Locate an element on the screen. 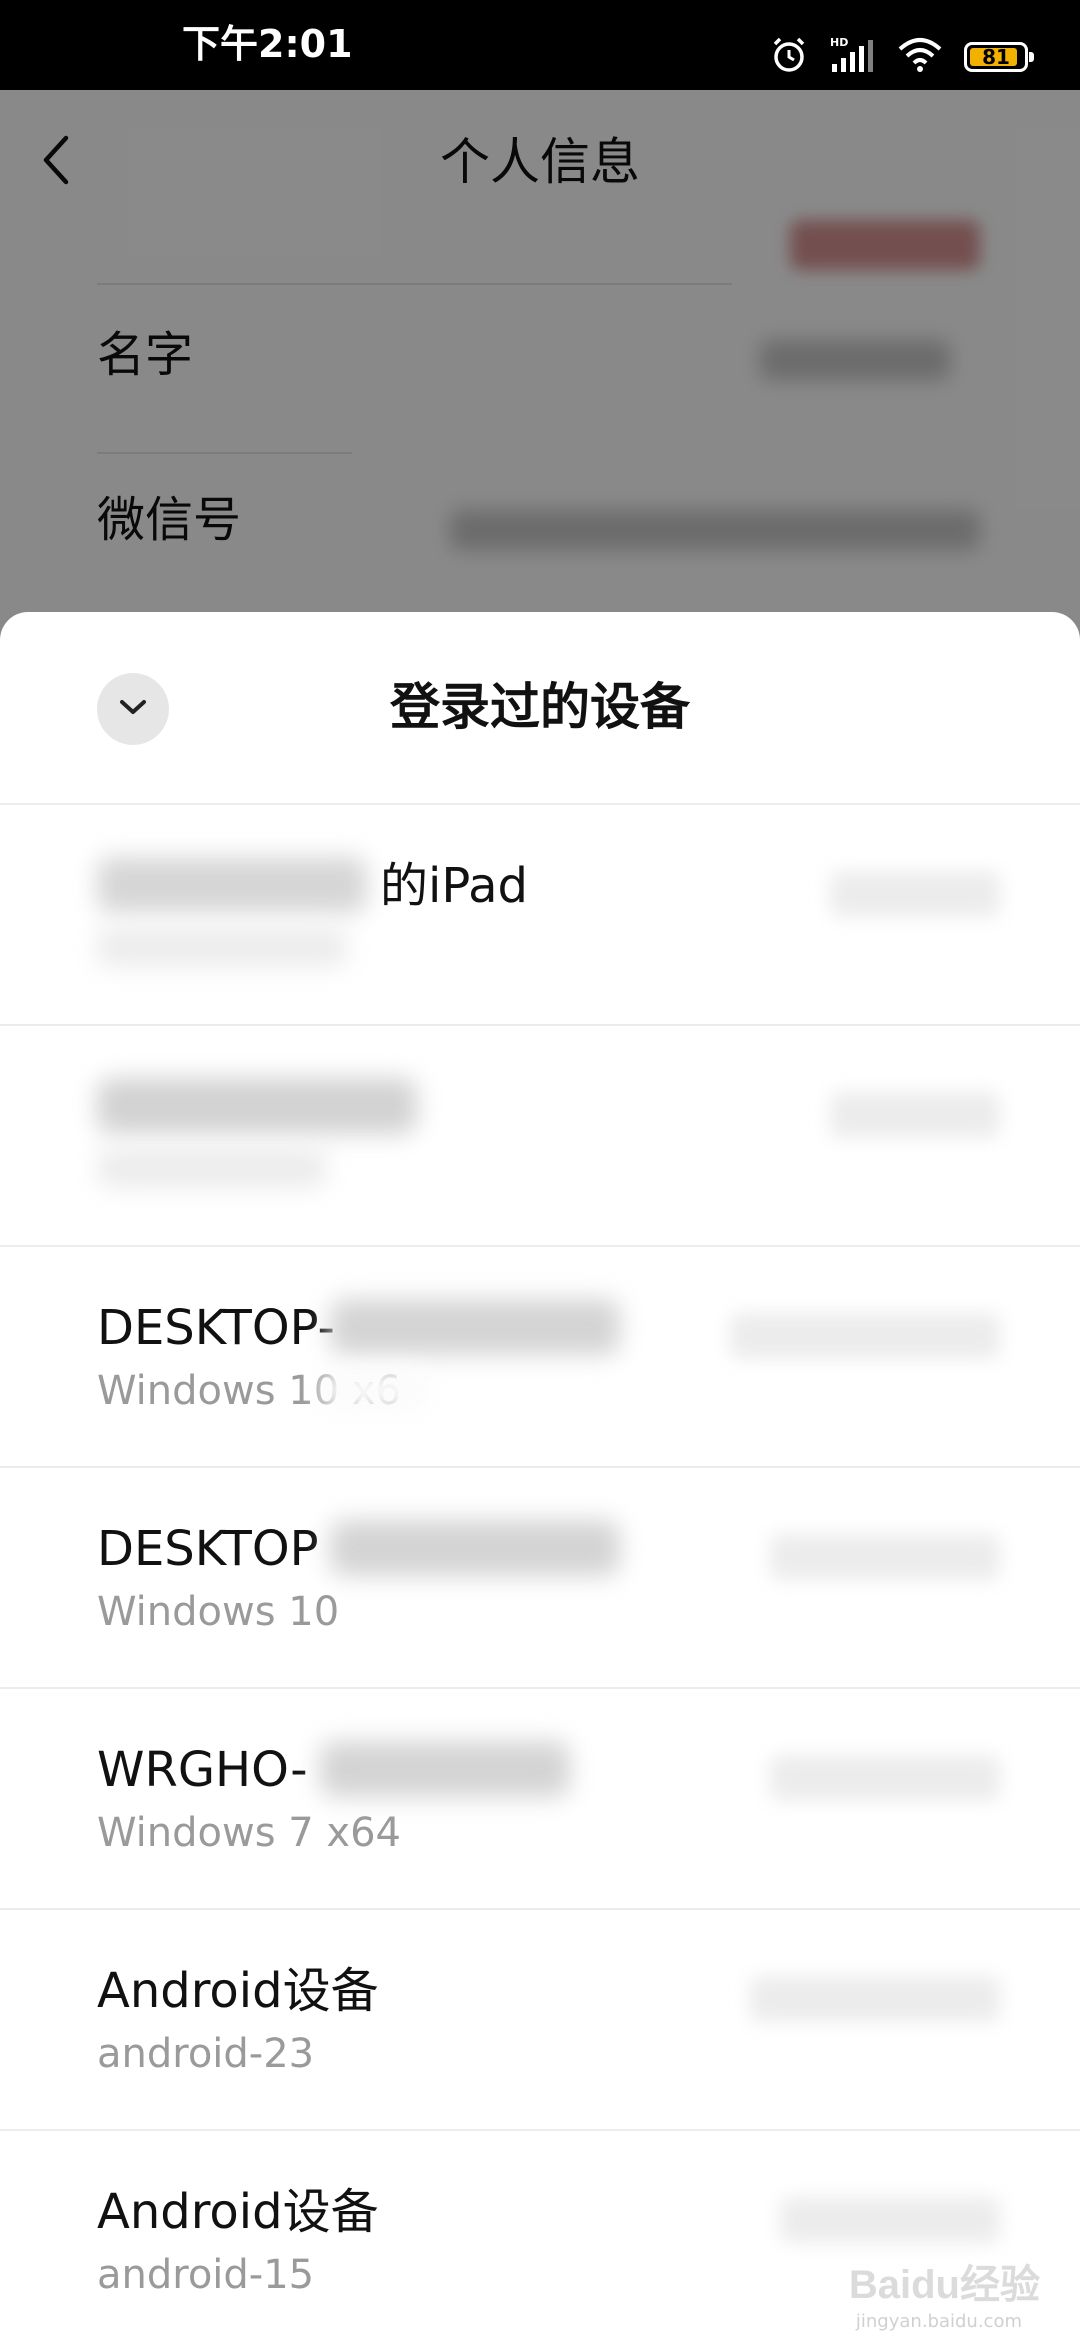 The height and width of the screenshot is (2340, 1080). baidu-jingyan-watermark: Baidu经验 is located at coordinates (944, 2285).